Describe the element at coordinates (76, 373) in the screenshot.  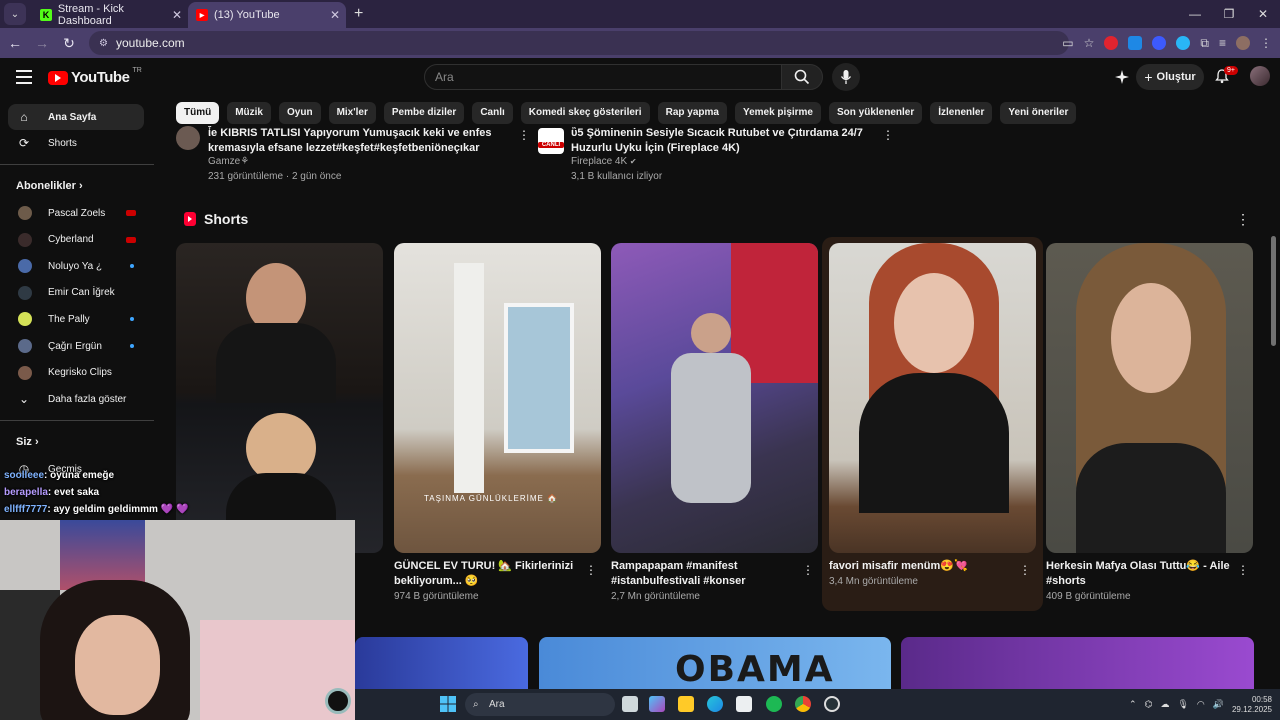
I see `sidebar-subscription-item: Kegrisko Clips` at that location.